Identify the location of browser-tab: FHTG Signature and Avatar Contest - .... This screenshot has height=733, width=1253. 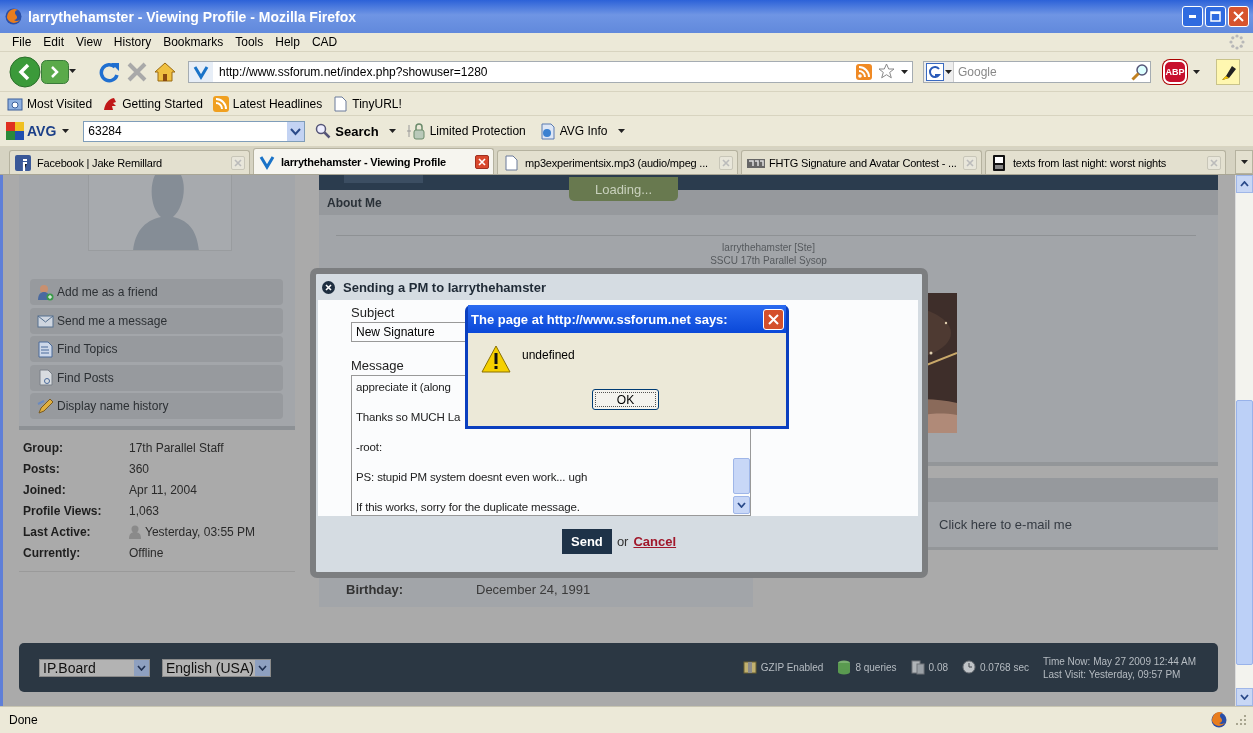
(861, 162).